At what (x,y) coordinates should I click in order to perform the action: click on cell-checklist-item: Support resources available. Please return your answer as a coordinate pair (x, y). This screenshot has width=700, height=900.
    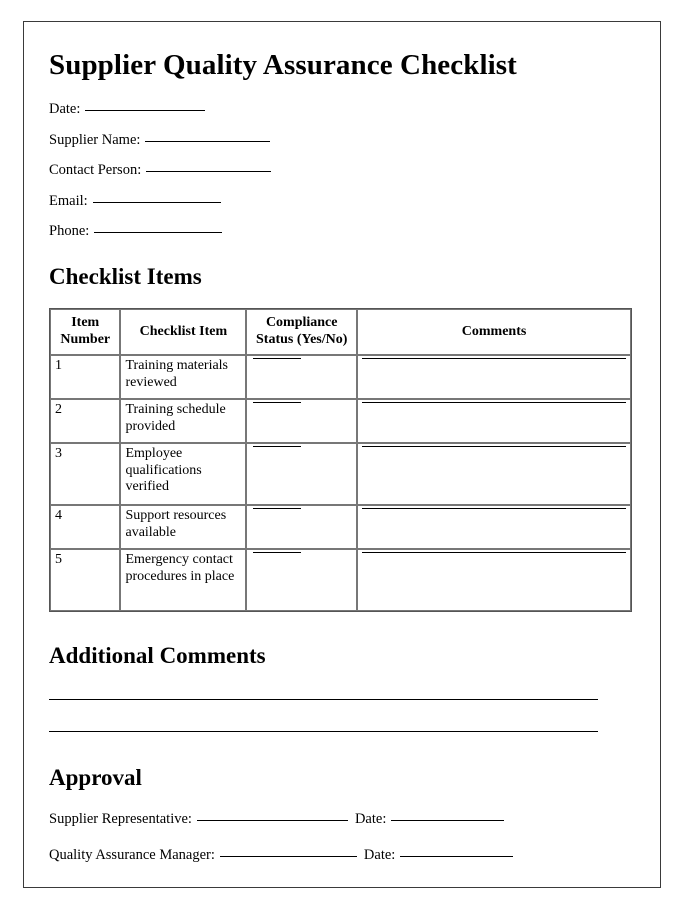
    Looking at the image, I should click on (183, 527).